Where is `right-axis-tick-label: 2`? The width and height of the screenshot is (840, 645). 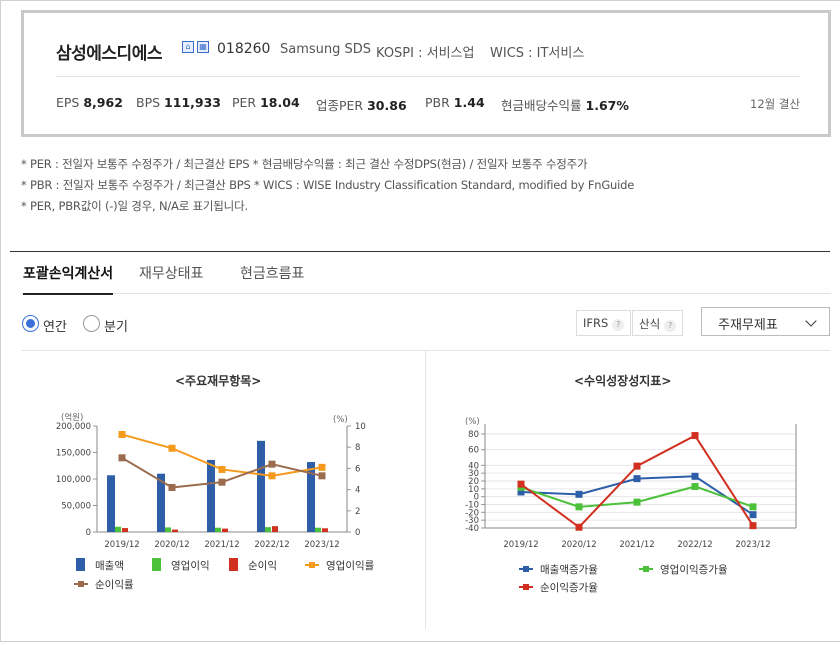
right-axis-tick-label: 2 is located at coordinates (357, 512).